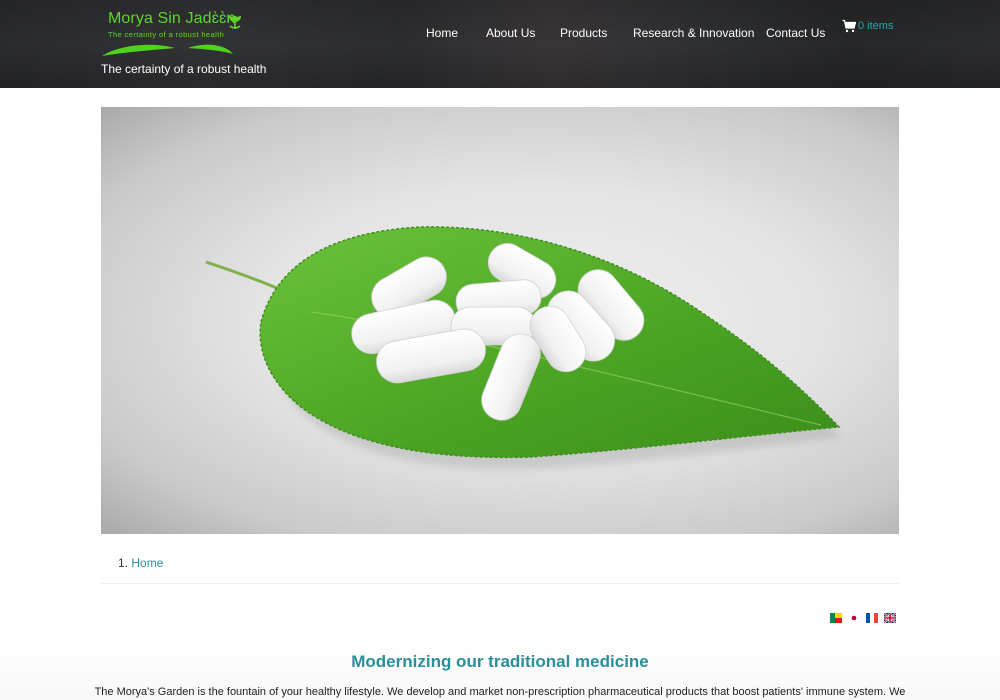 The image size is (1000, 700). What do you see at coordinates (583, 33) in the screenshot?
I see `nav-products: Products` at bounding box center [583, 33].